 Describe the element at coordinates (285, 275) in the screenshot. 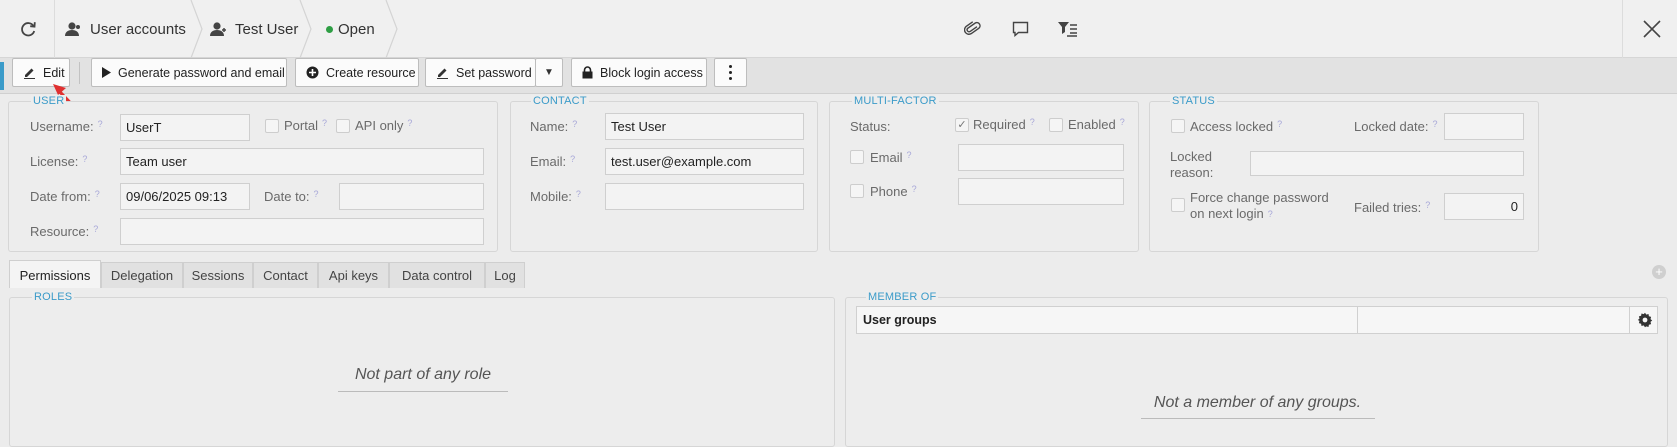

I see `tab-contact: Contact` at that location.